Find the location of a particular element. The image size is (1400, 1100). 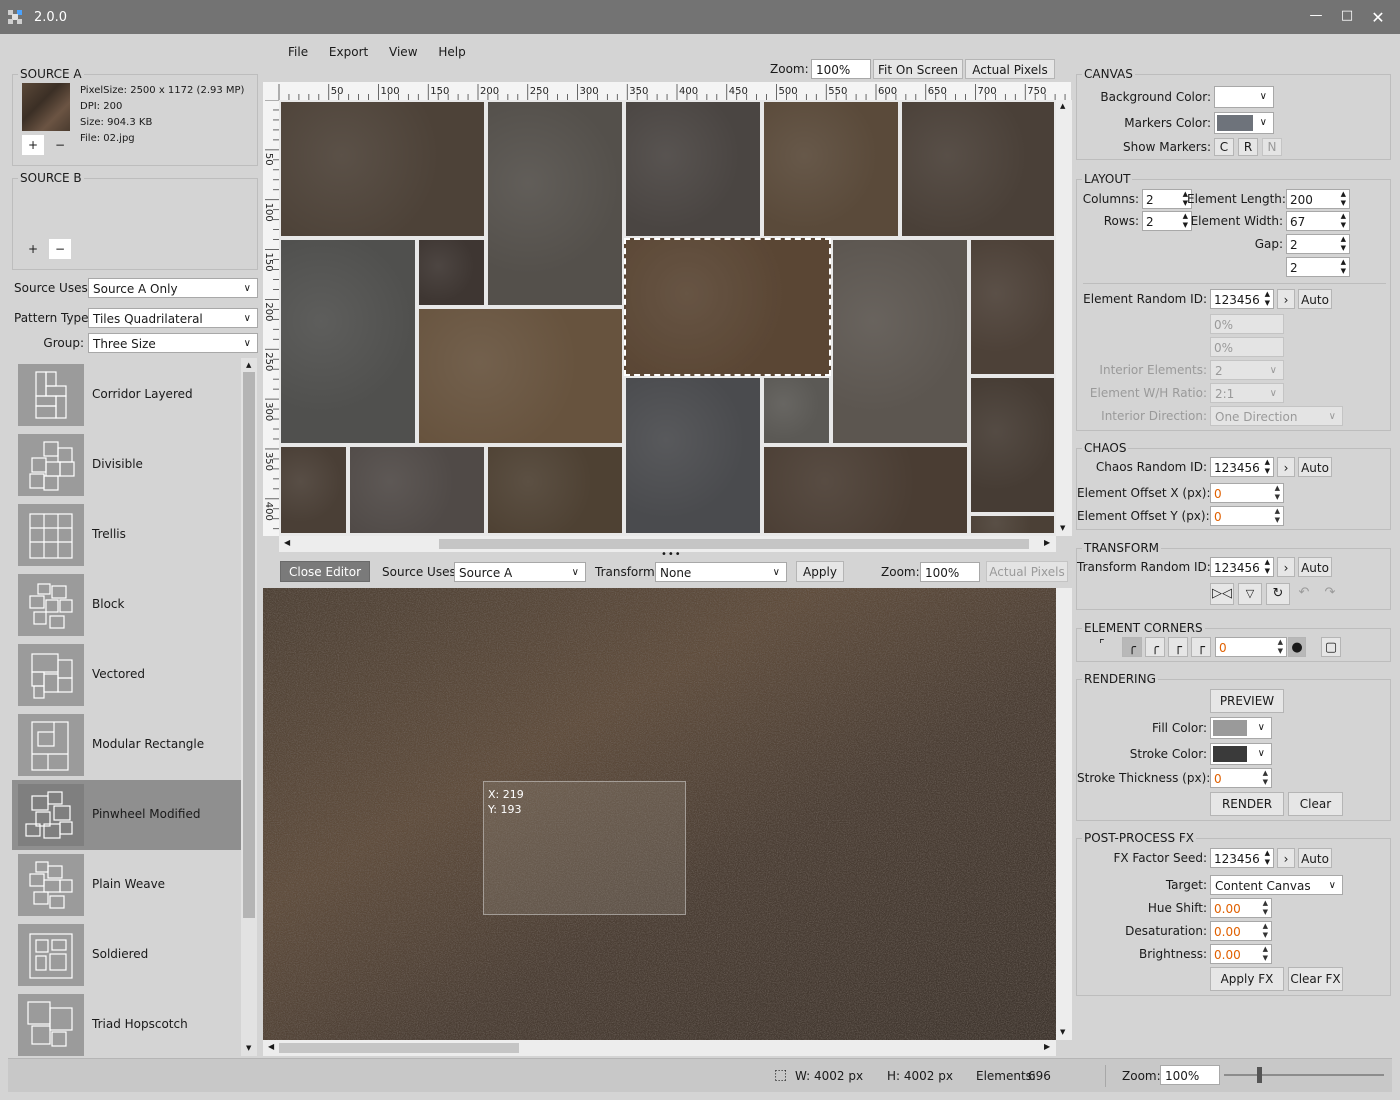

hue-shift-spinner: 0.00 ▲ ▼ is located at coordinates (1241, 908).